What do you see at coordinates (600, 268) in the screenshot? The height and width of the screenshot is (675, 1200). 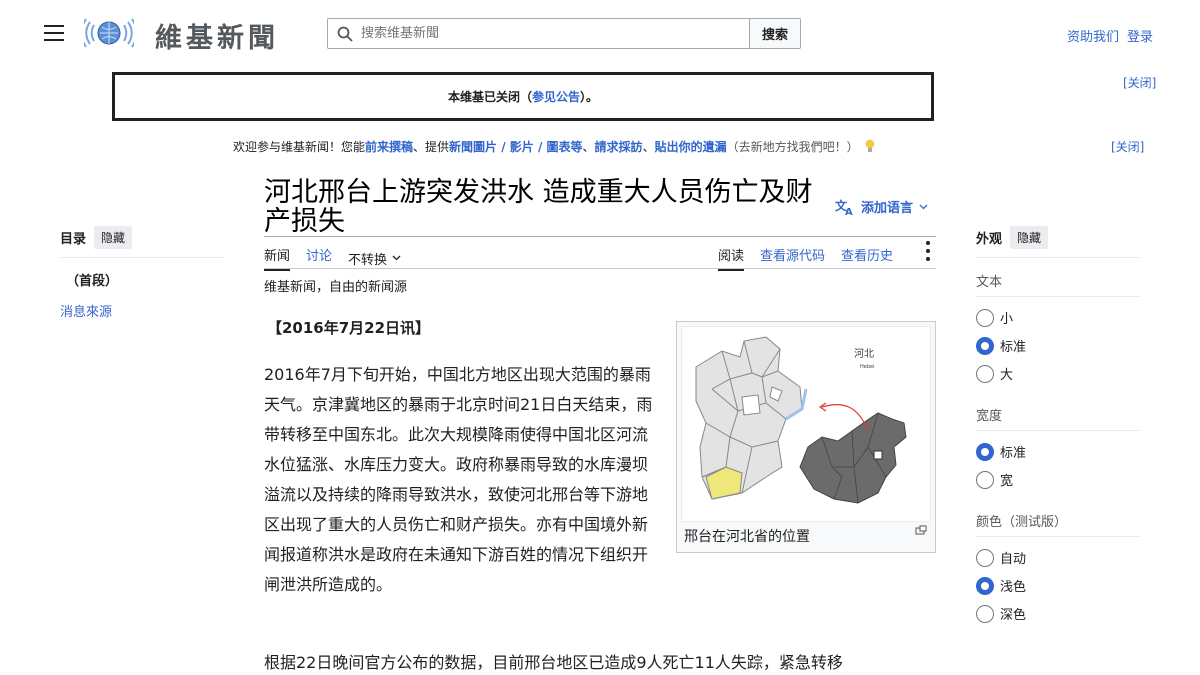 I see `tabs-divider` at bounding box center [600, 268].